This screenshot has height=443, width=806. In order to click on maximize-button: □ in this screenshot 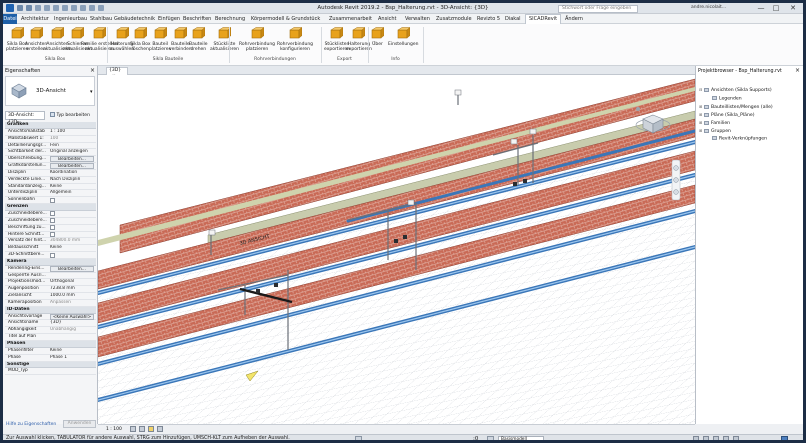, I will do `click(776, 8)`.